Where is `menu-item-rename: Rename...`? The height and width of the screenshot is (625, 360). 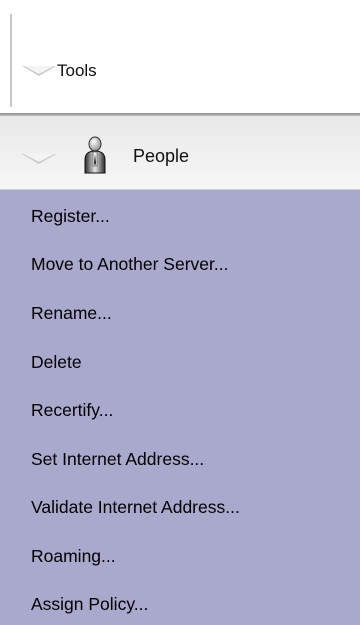 menu-item-rename: Rename... is located at coordinates (71, 313).